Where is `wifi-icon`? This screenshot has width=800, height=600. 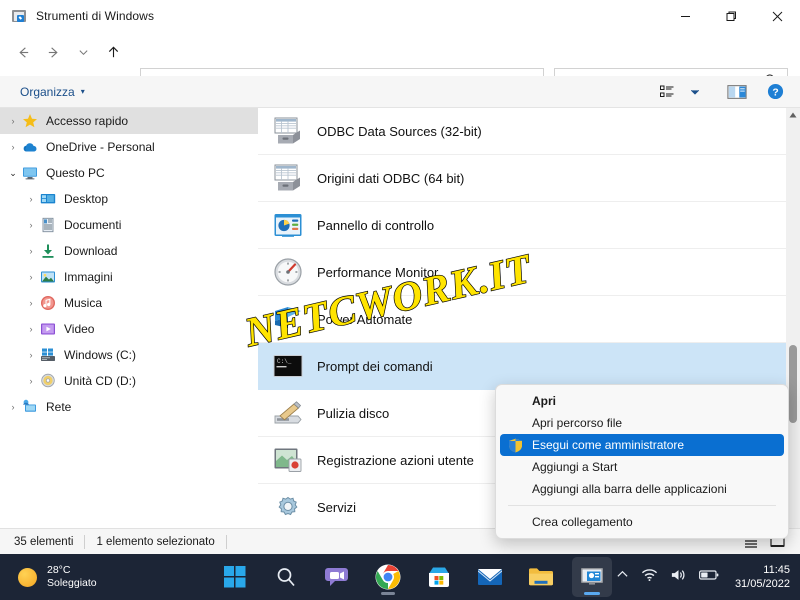
wifi-icon is located at coordinates (649, 577).